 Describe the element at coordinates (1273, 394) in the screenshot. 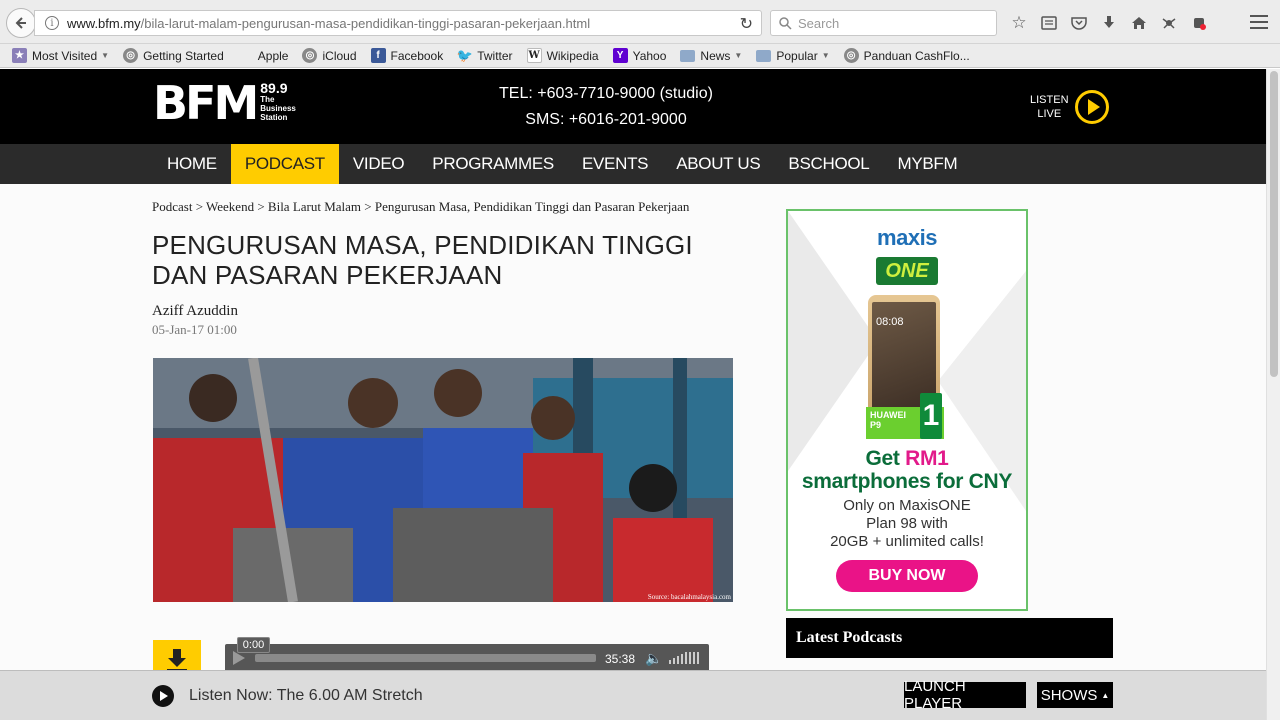

I see `page-scrollbar` at that location.